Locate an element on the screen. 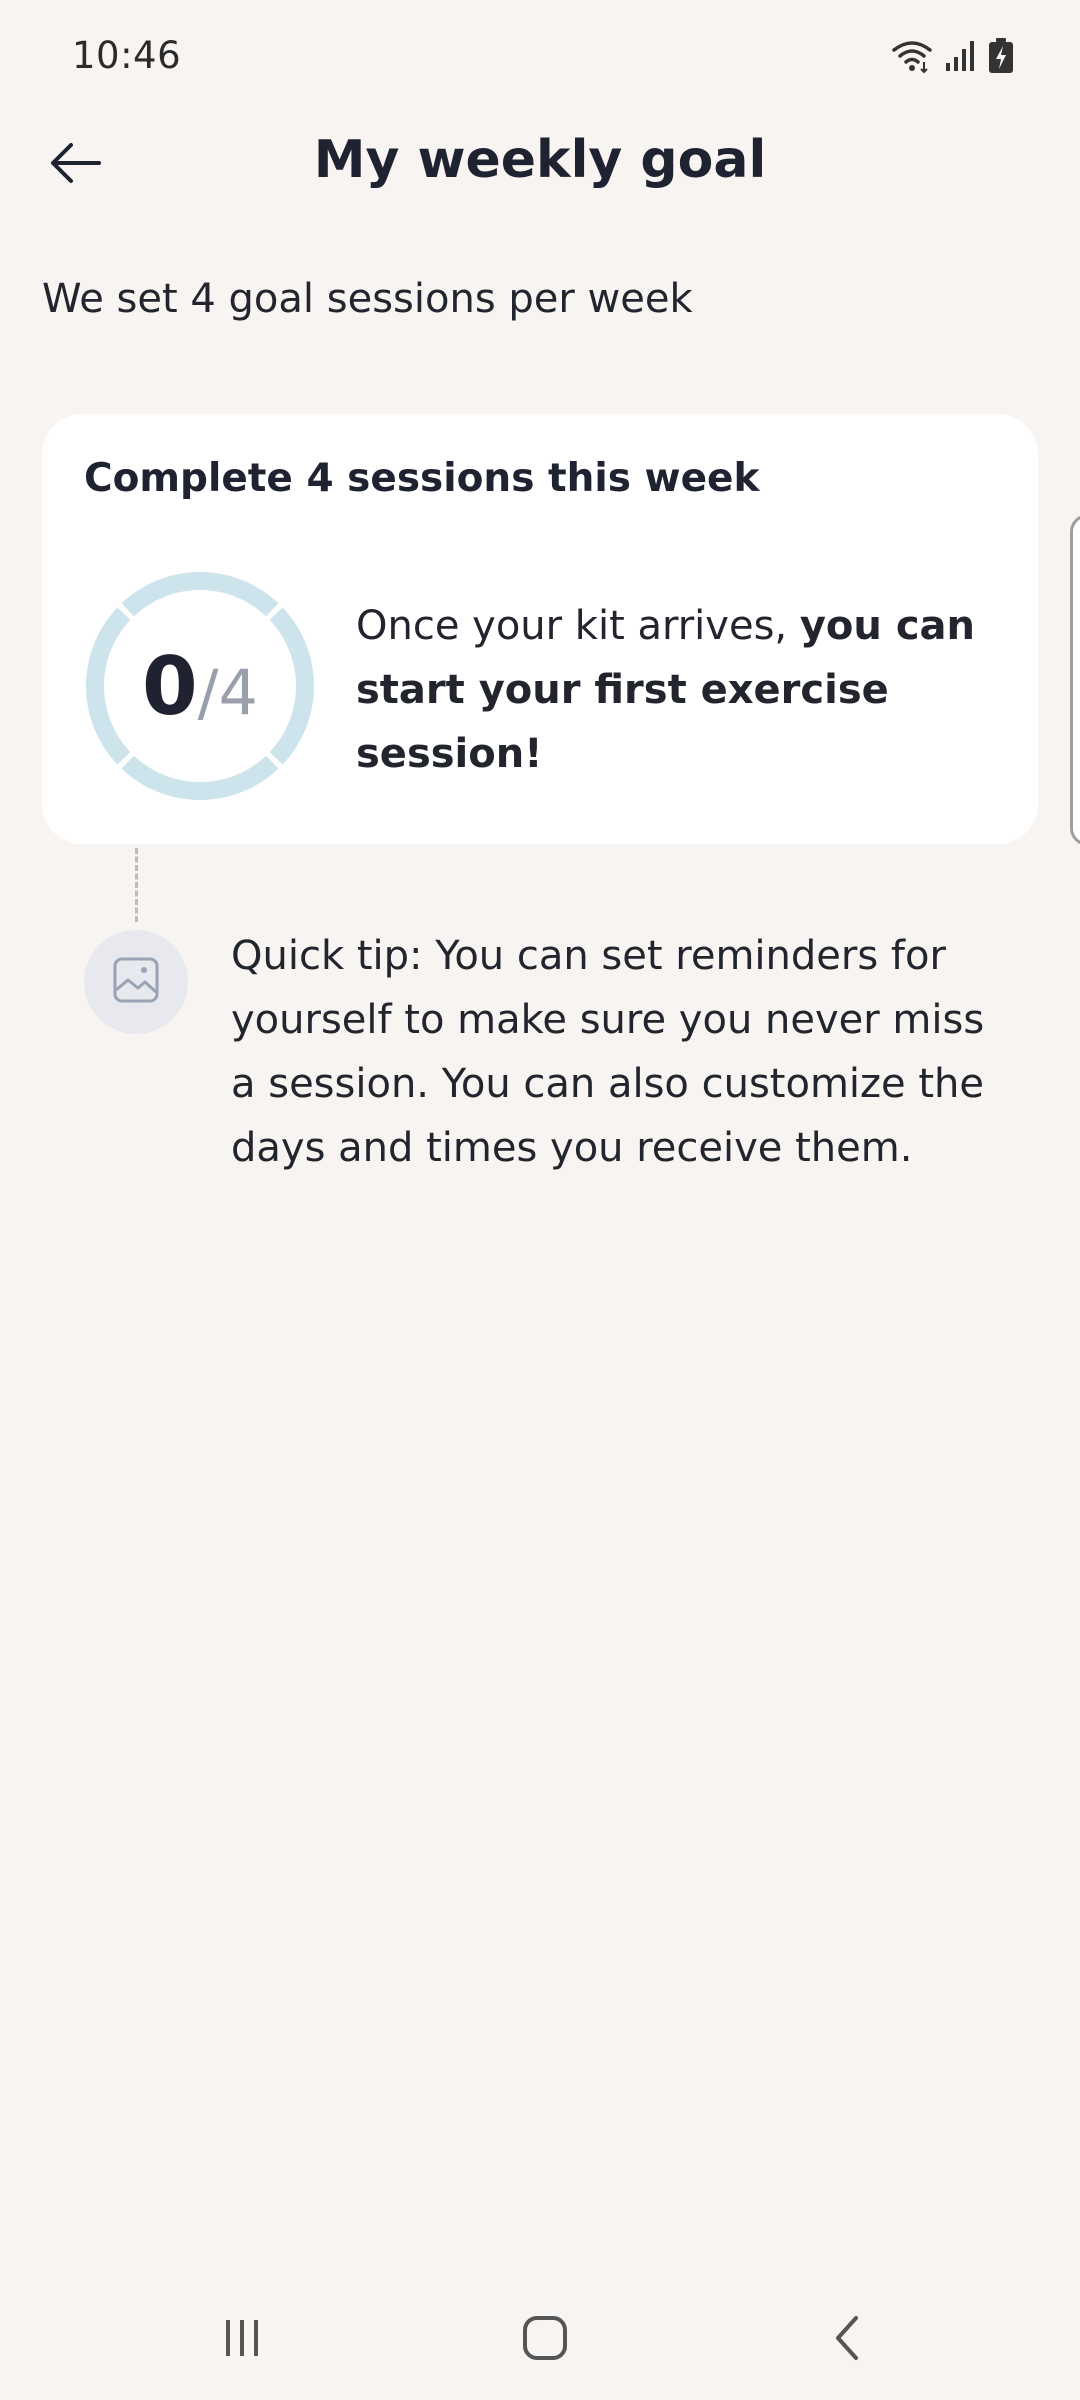 The width and height of the screenshot is (1080, 2400). card-message-plain: Once your kit arrives, is located at coordinates (578, 626).